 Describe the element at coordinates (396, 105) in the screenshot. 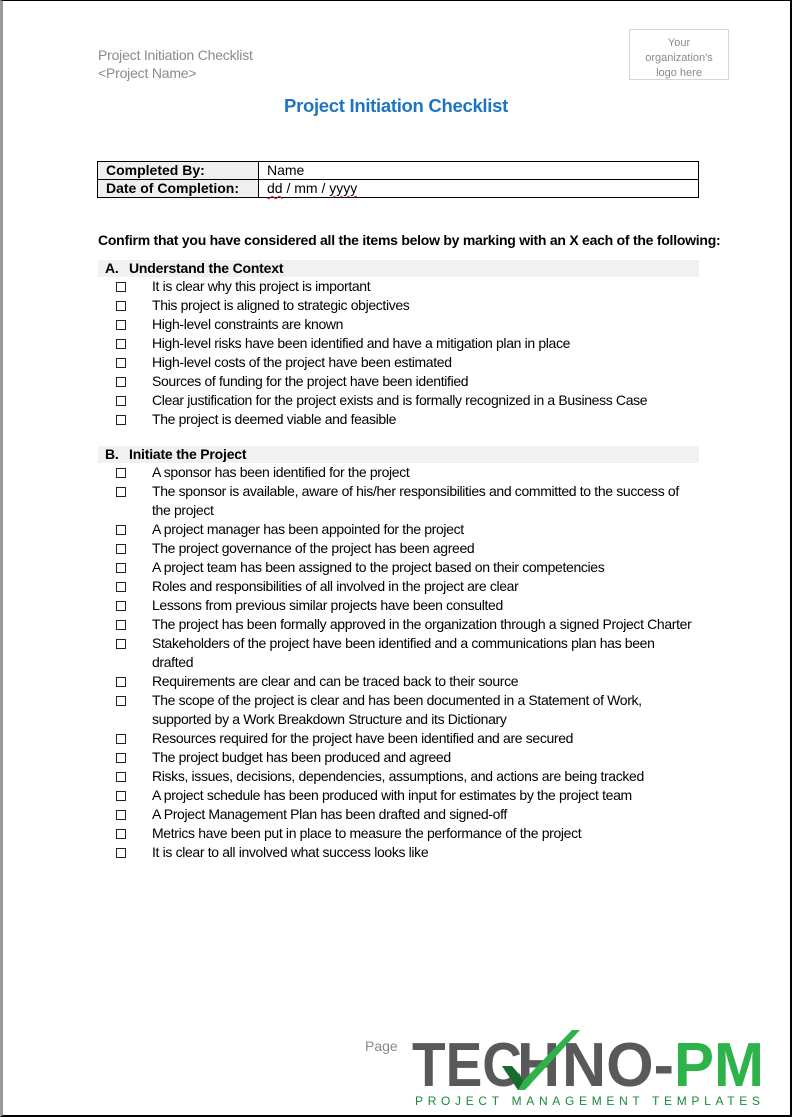

I see `page-title: Project Initiation Checklist` at that location.